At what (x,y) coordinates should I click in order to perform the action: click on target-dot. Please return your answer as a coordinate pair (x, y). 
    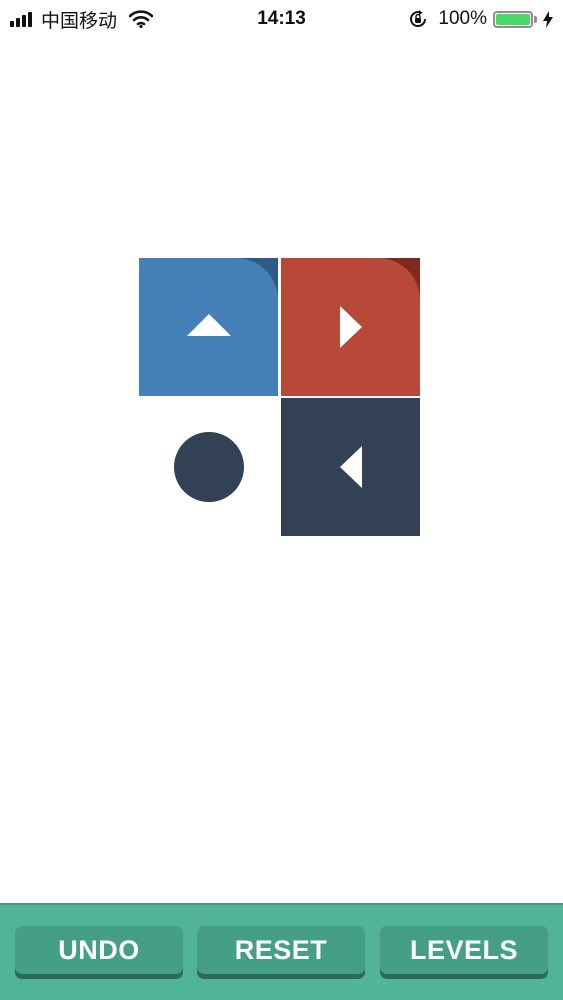
    Looking at the image, I should click on (208, 467).